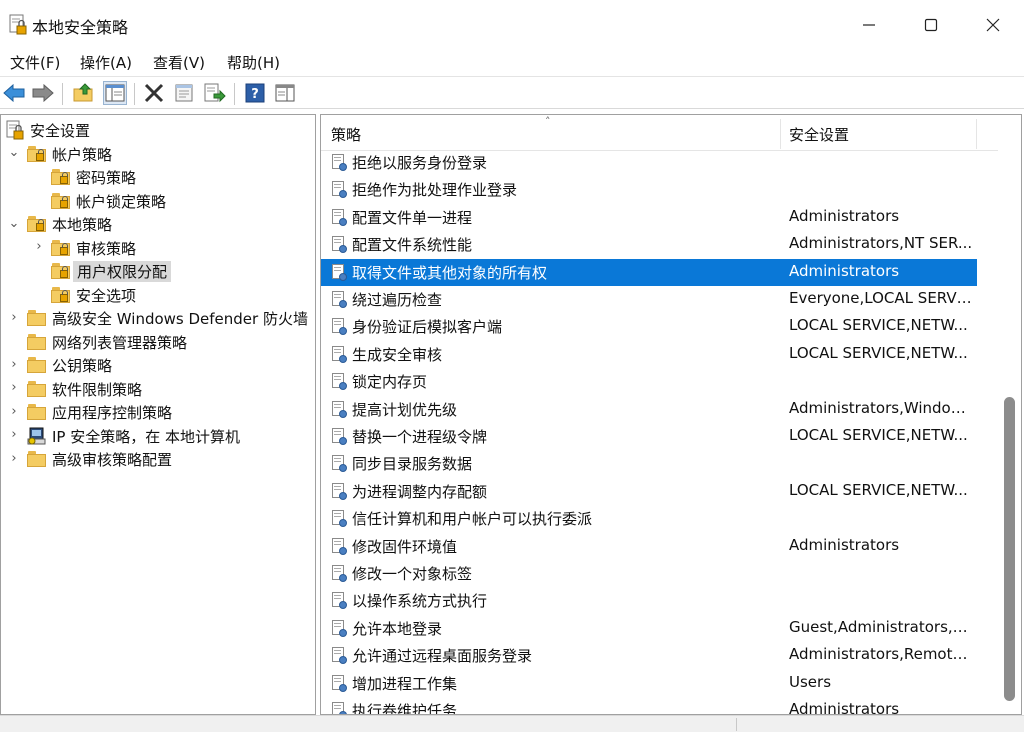 The height and width of the screenshot is (732, 1024). I want to click on tree-item: 安全设置, so click(158, 129).